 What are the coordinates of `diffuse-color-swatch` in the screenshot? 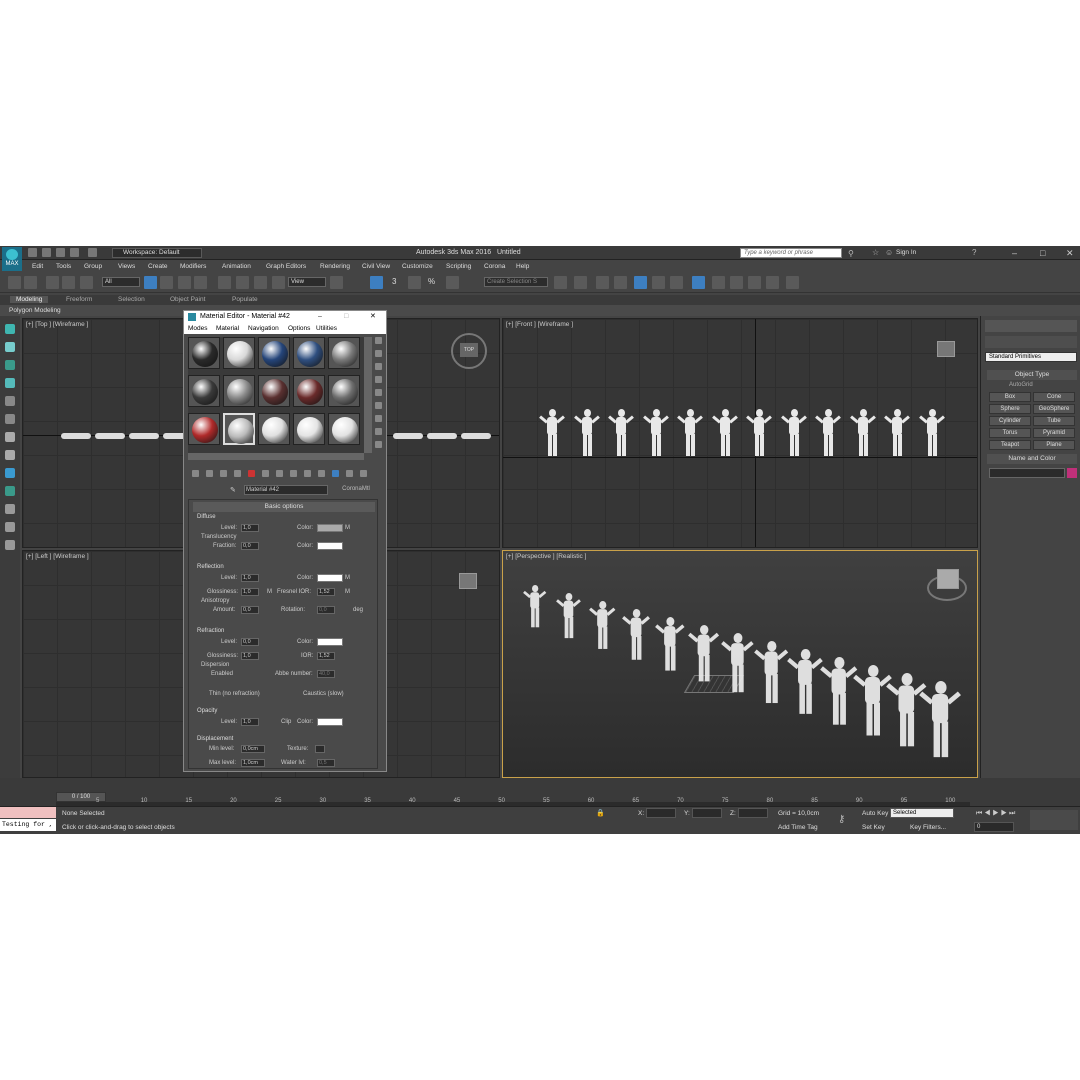 It's located at (330, 528).